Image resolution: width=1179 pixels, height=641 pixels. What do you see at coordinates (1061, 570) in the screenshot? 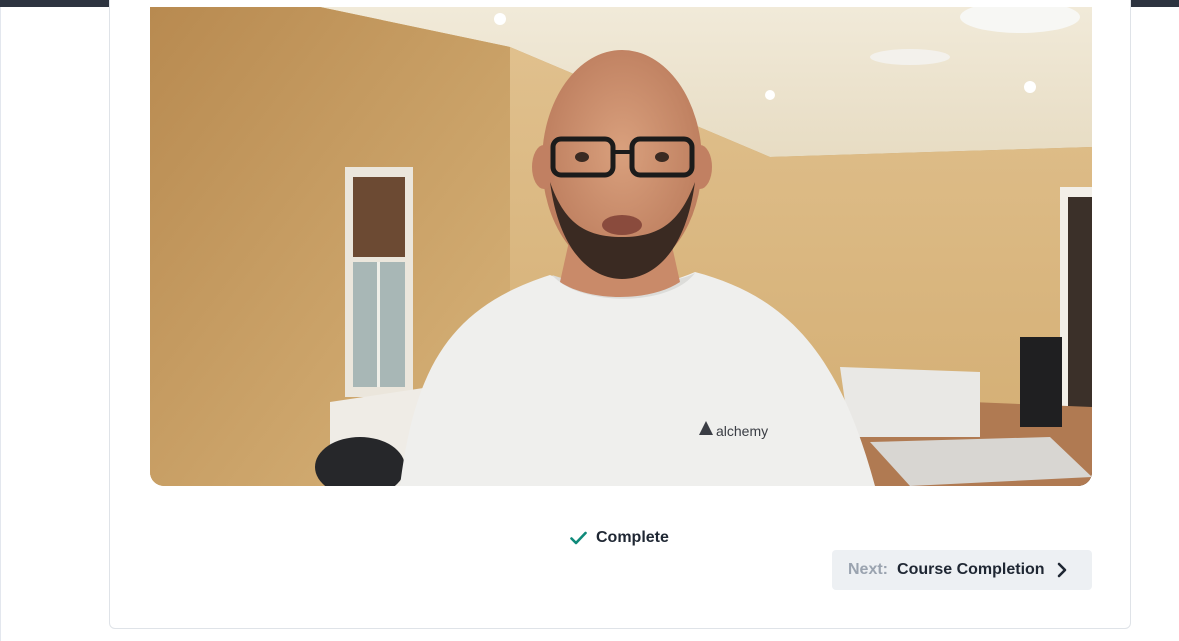
I see `chevron-right-icon` at bounding box center [1061, 570].